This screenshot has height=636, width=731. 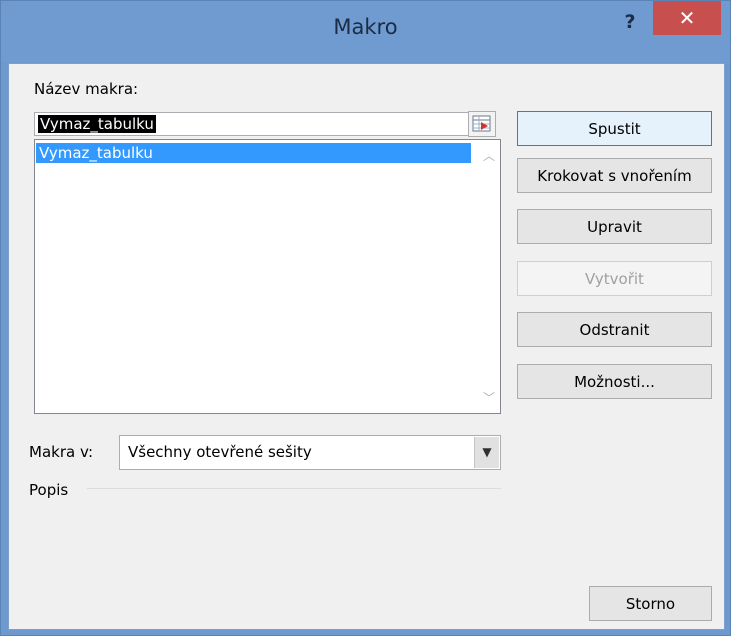 What do you see at coordinates (365, 31) in the screenshot?
I see `title-bar: Makro ? ✕` at bounding box center [365, 31].